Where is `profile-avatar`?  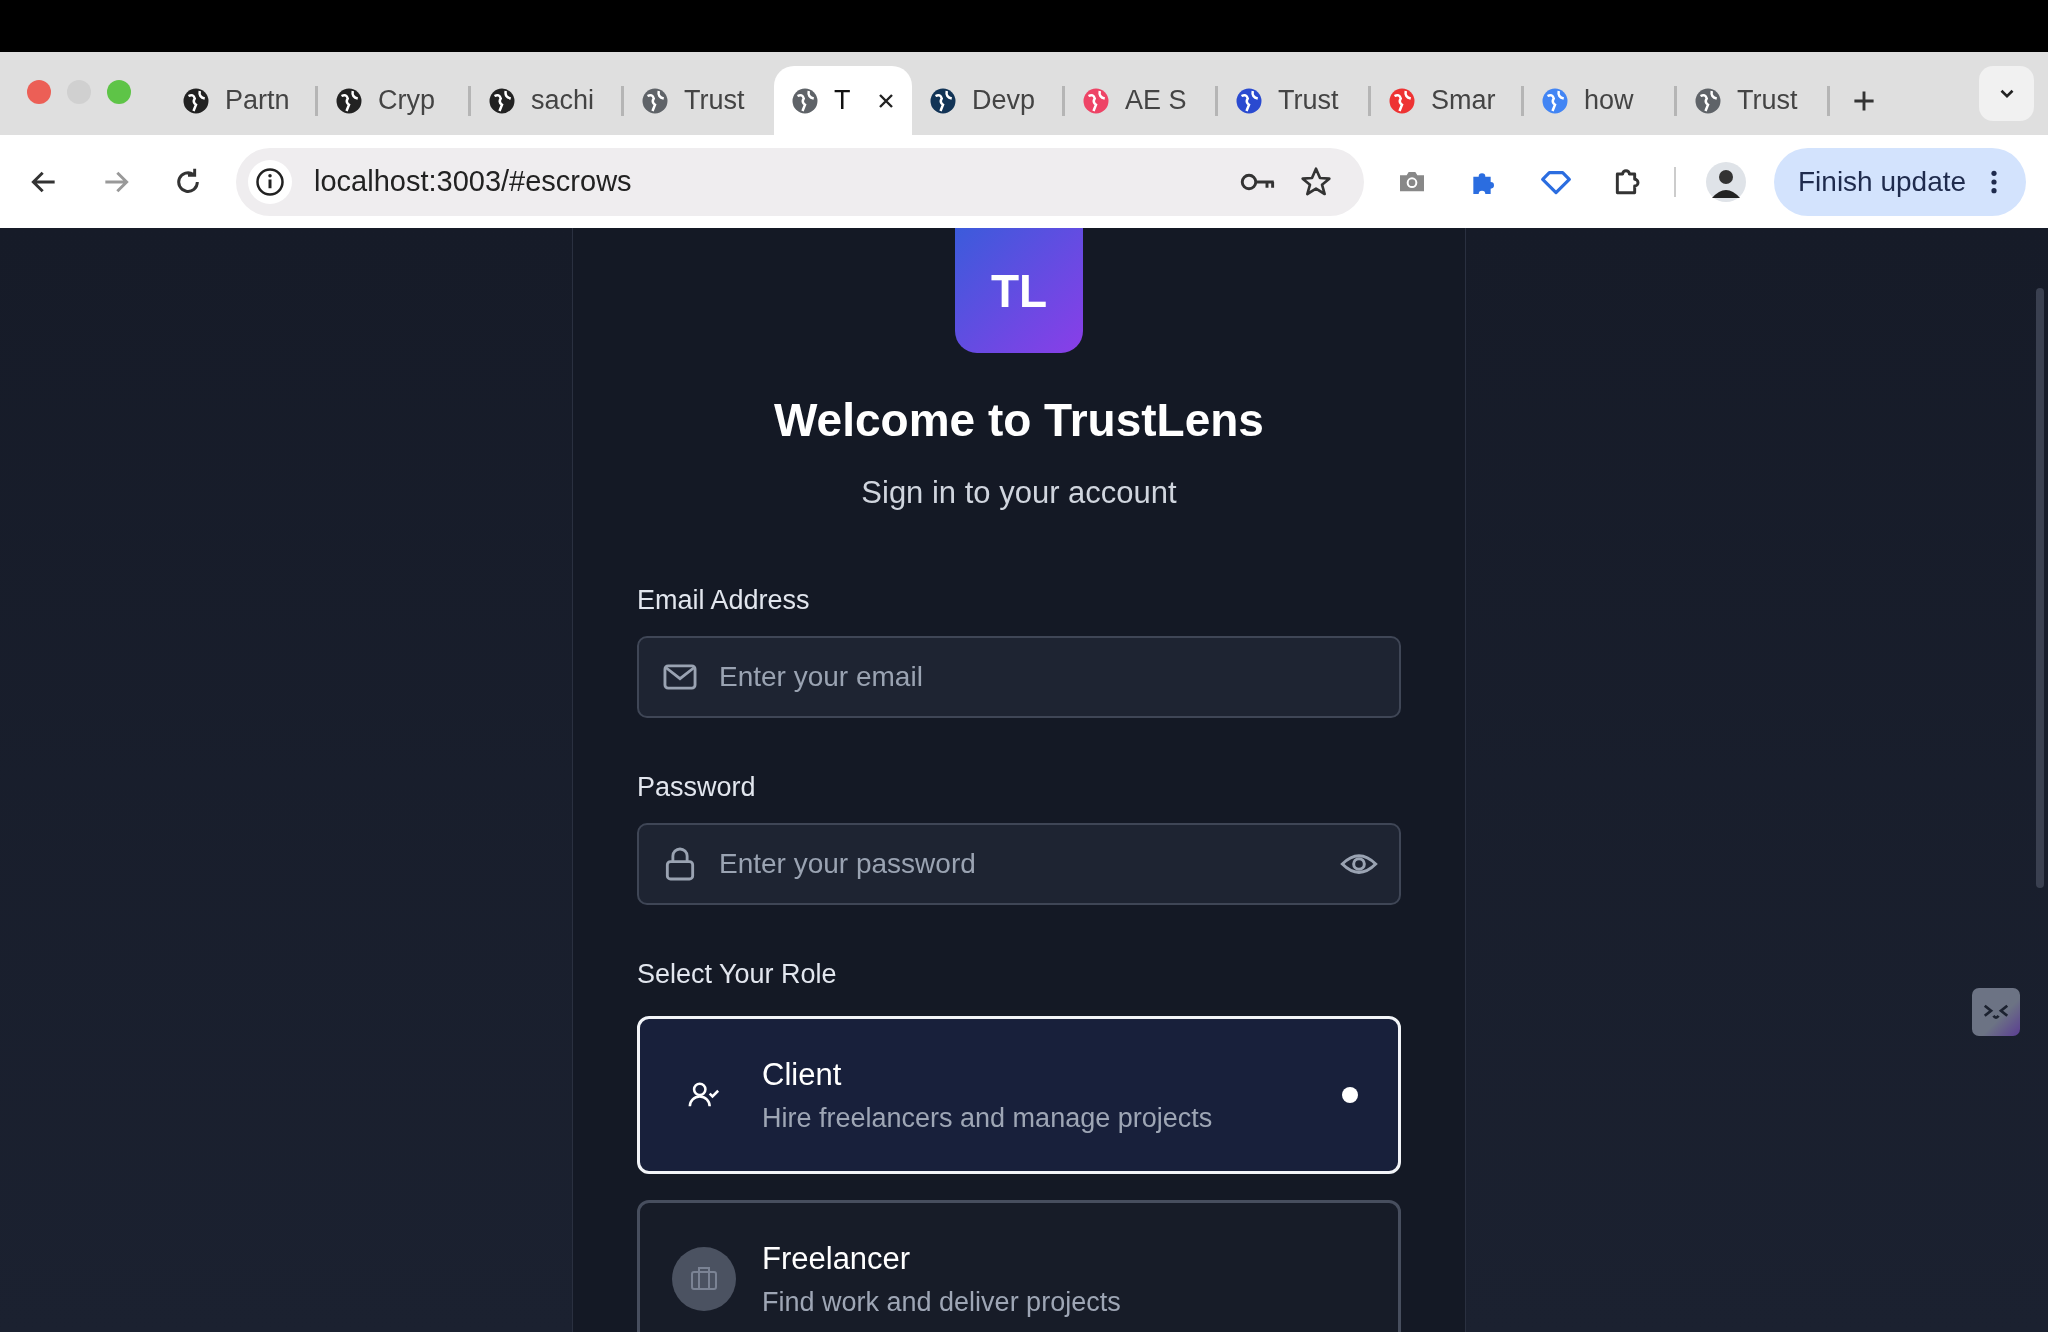 profile-avatar is located at coordinates (1726, 181).